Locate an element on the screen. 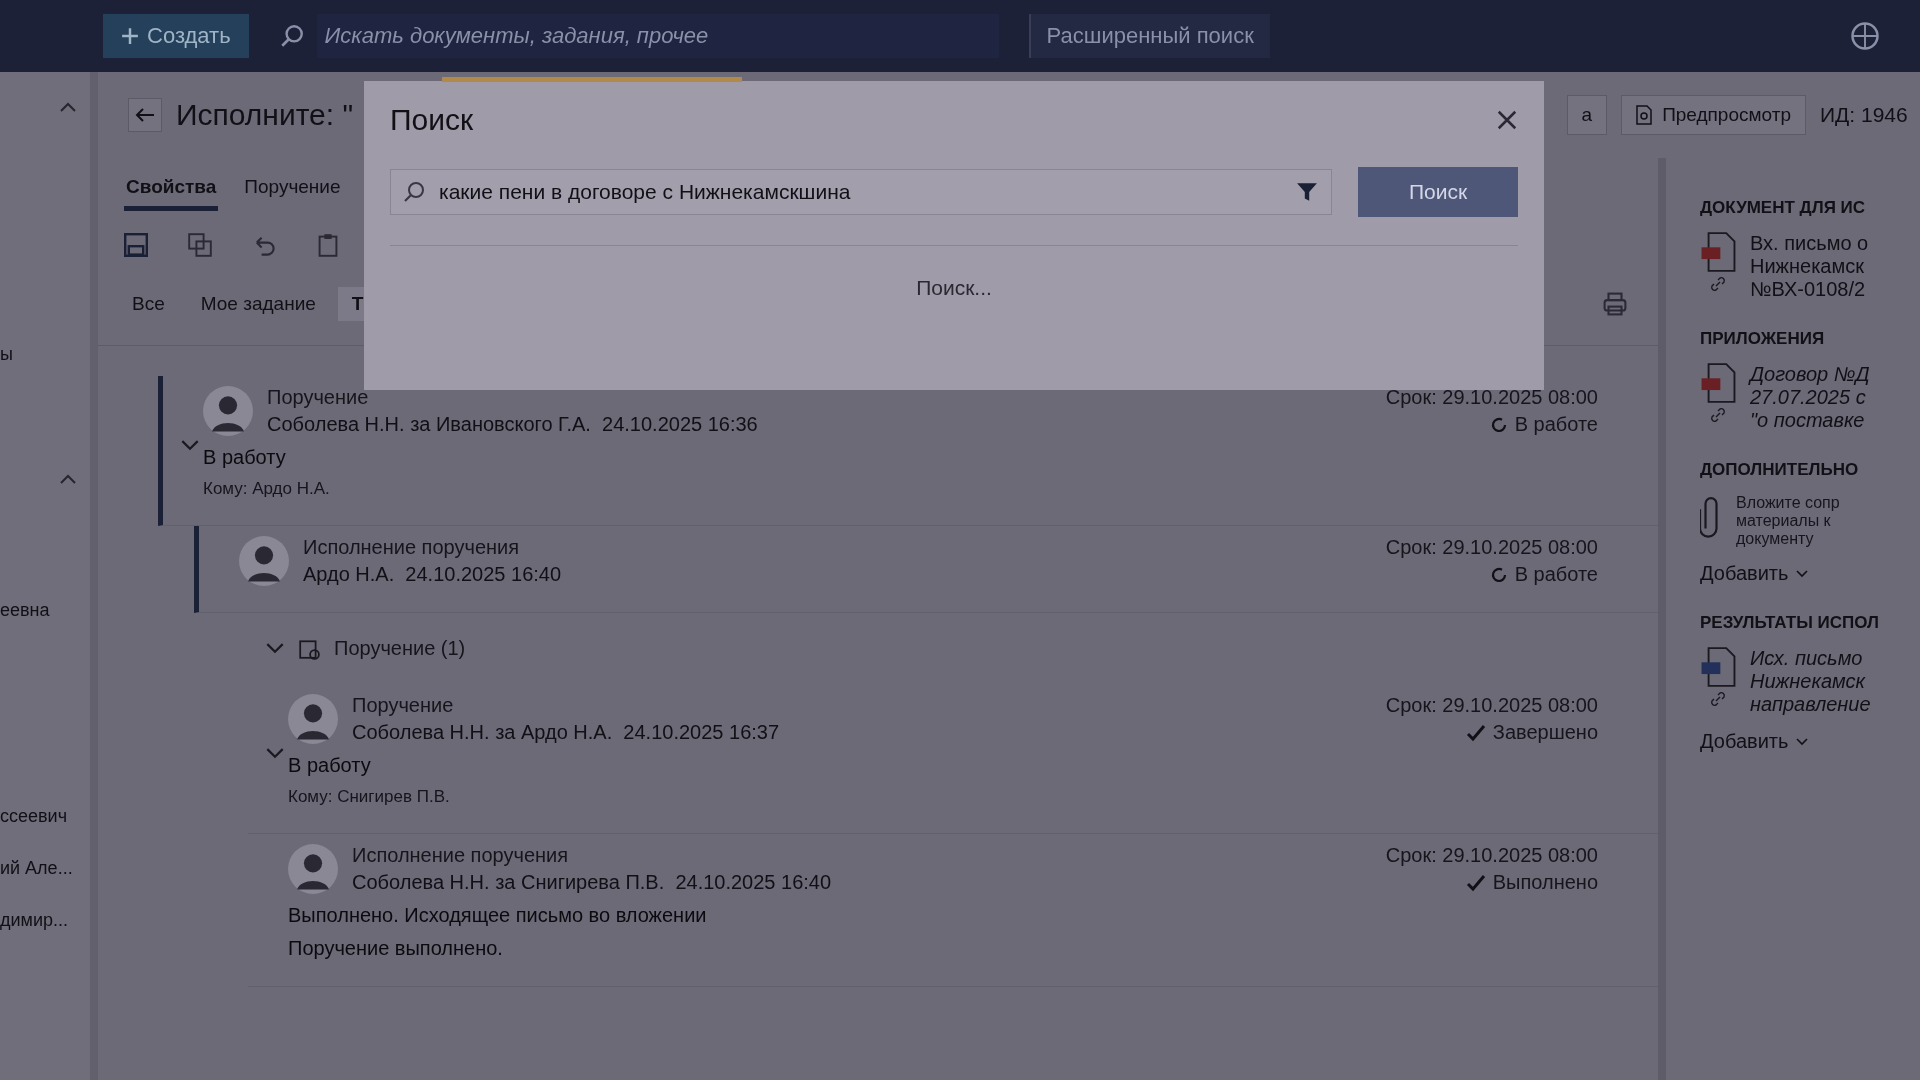 Image resolution: width=1920 pixels, height=1080 pixels. section-heading: ДОКУМЕНТ ДЛЯ ИС is located at coordinates (1783, 208).